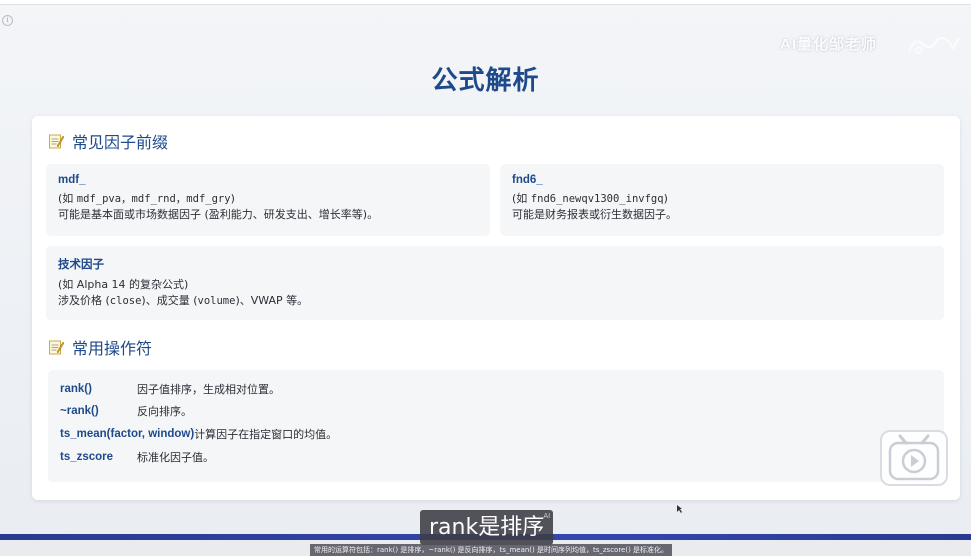  What do you see at coordinates (164, 411) in the screenshot?
I see `operator-description: 反向排序。` at bounding box center [164, 411].